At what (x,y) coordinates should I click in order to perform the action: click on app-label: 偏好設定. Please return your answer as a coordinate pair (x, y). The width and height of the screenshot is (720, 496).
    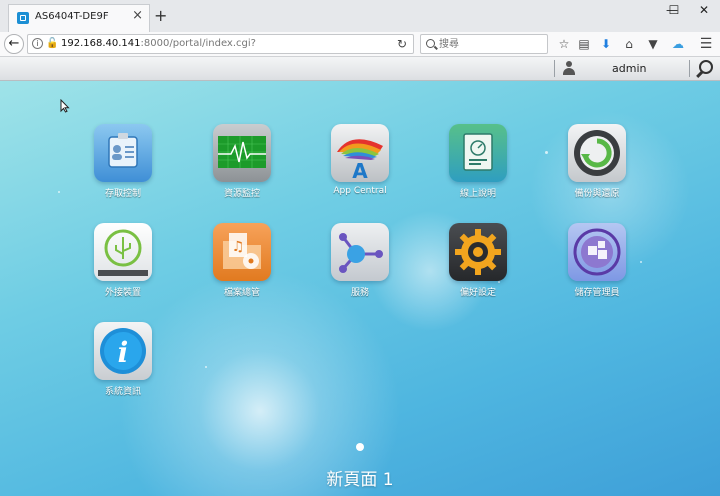
    Looking at the image, I should click on (477, 293).